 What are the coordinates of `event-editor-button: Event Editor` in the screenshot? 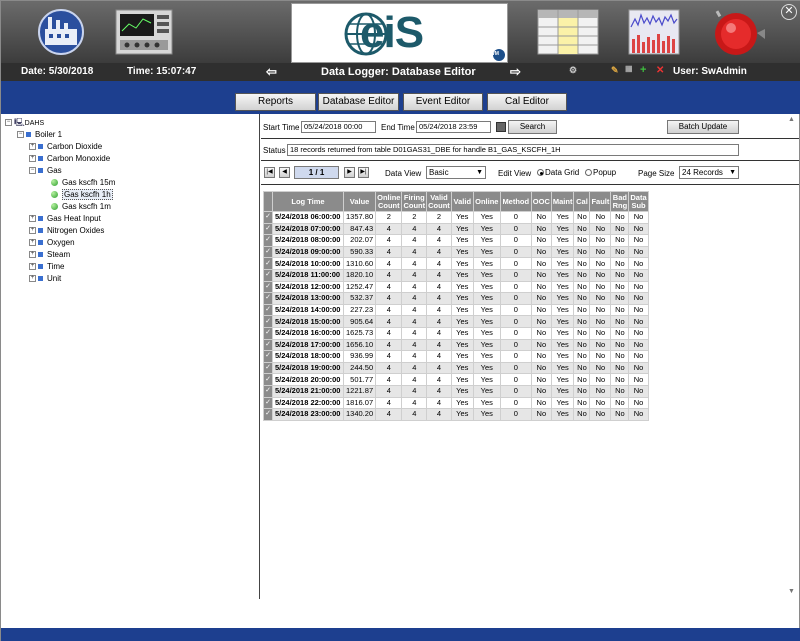 It's located at (443, 102).